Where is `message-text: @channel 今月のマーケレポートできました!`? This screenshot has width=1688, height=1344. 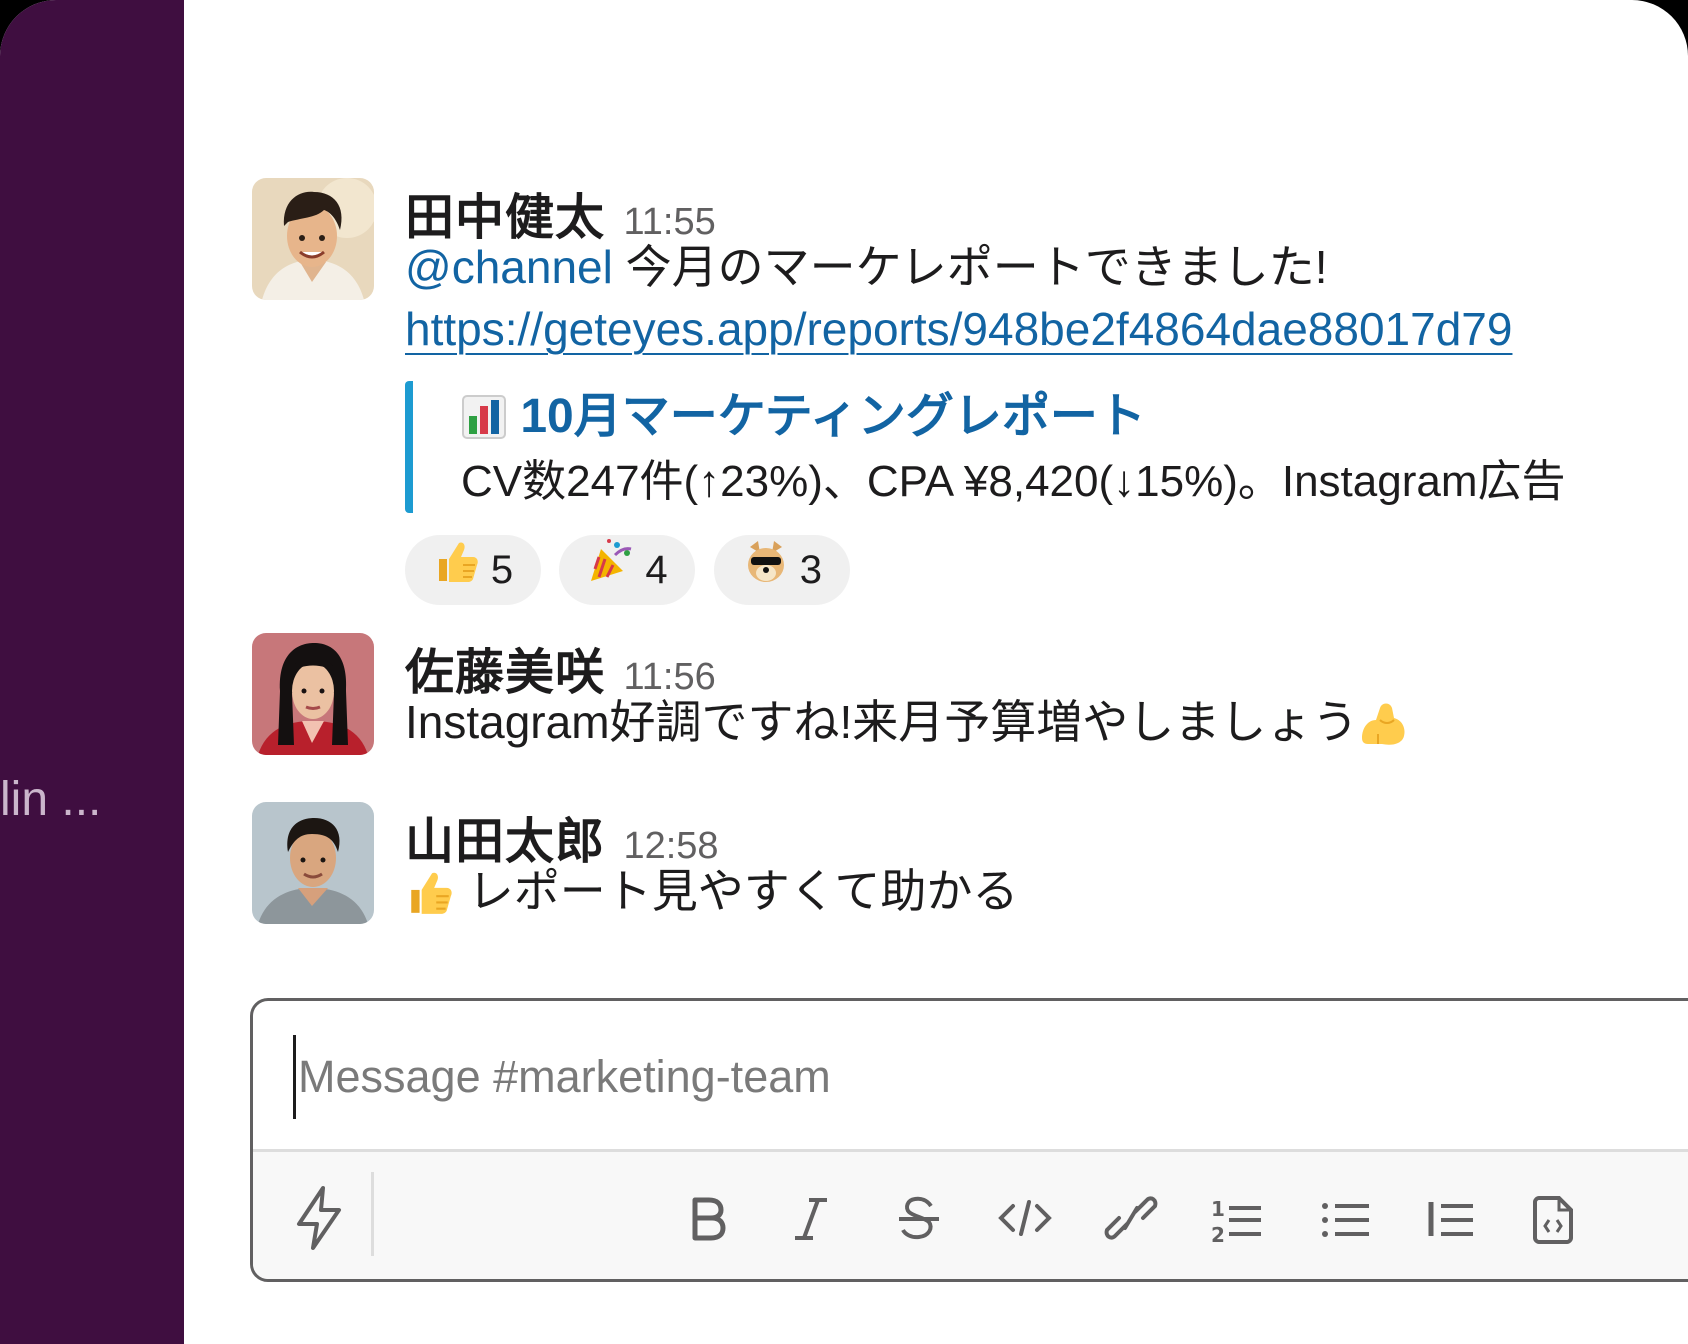 message-text: @channel 今月のマーケレポートできました! is located at coordinates (866, 267).